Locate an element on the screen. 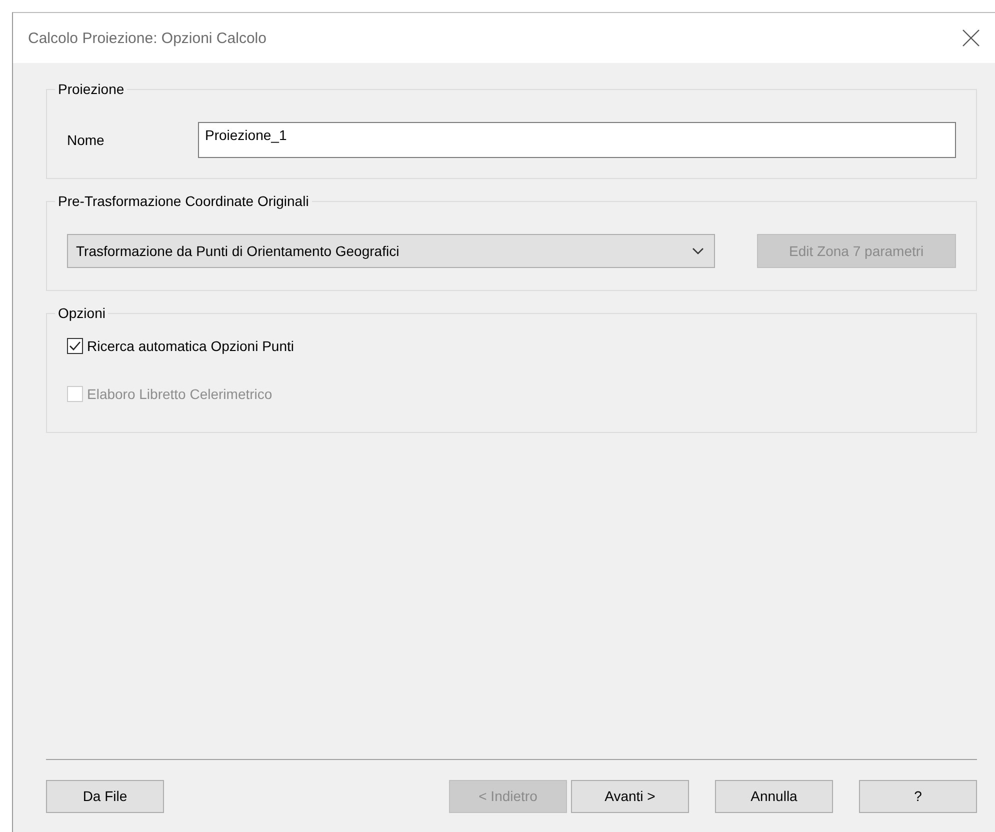 The height and width of the screenshot is (832, 995). dropdown: Trasformazione da Punti di Orientamento Geografici is located at coordinates (391, 251).